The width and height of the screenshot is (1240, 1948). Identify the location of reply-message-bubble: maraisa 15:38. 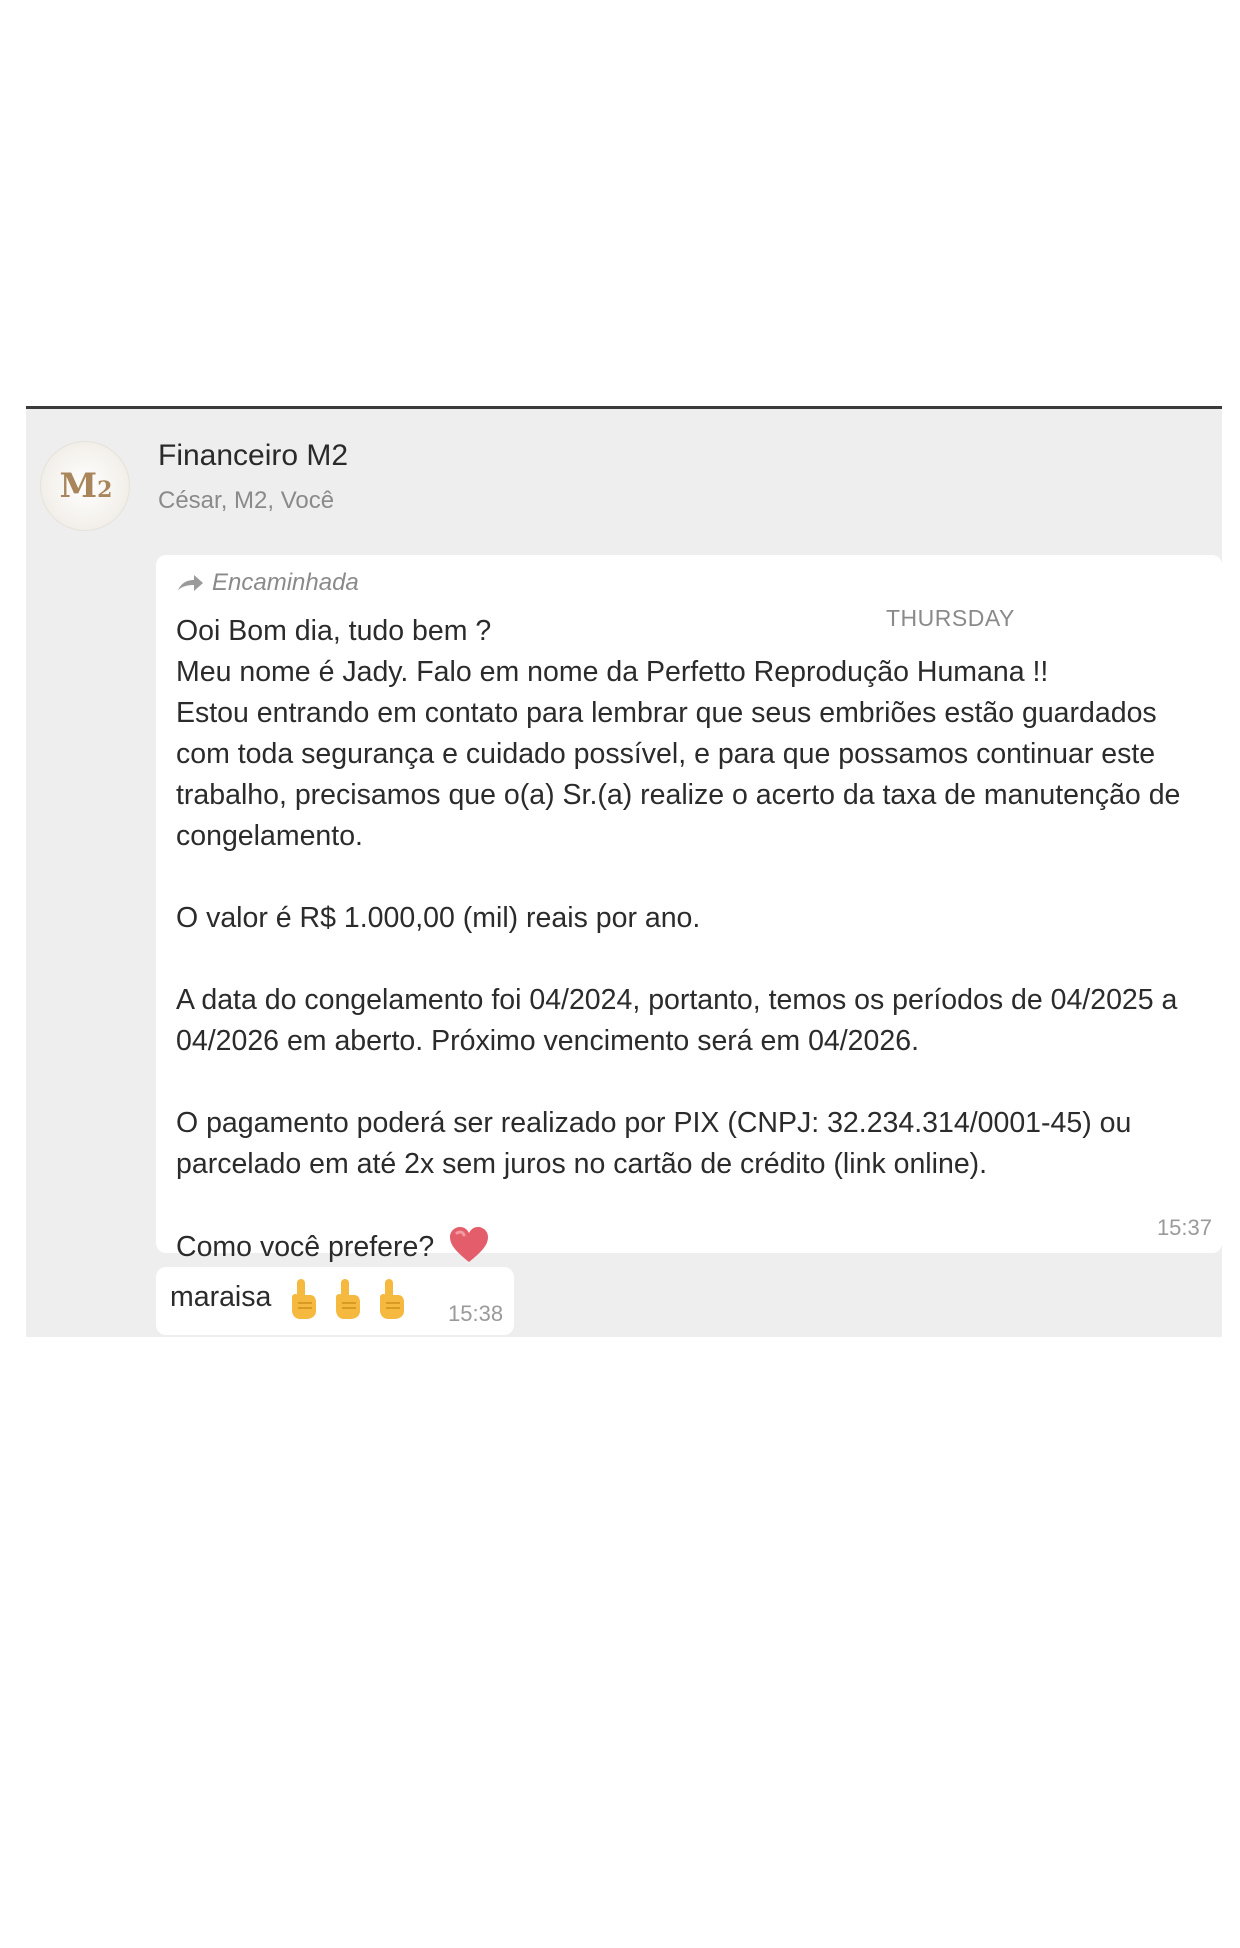
(335, 1301).